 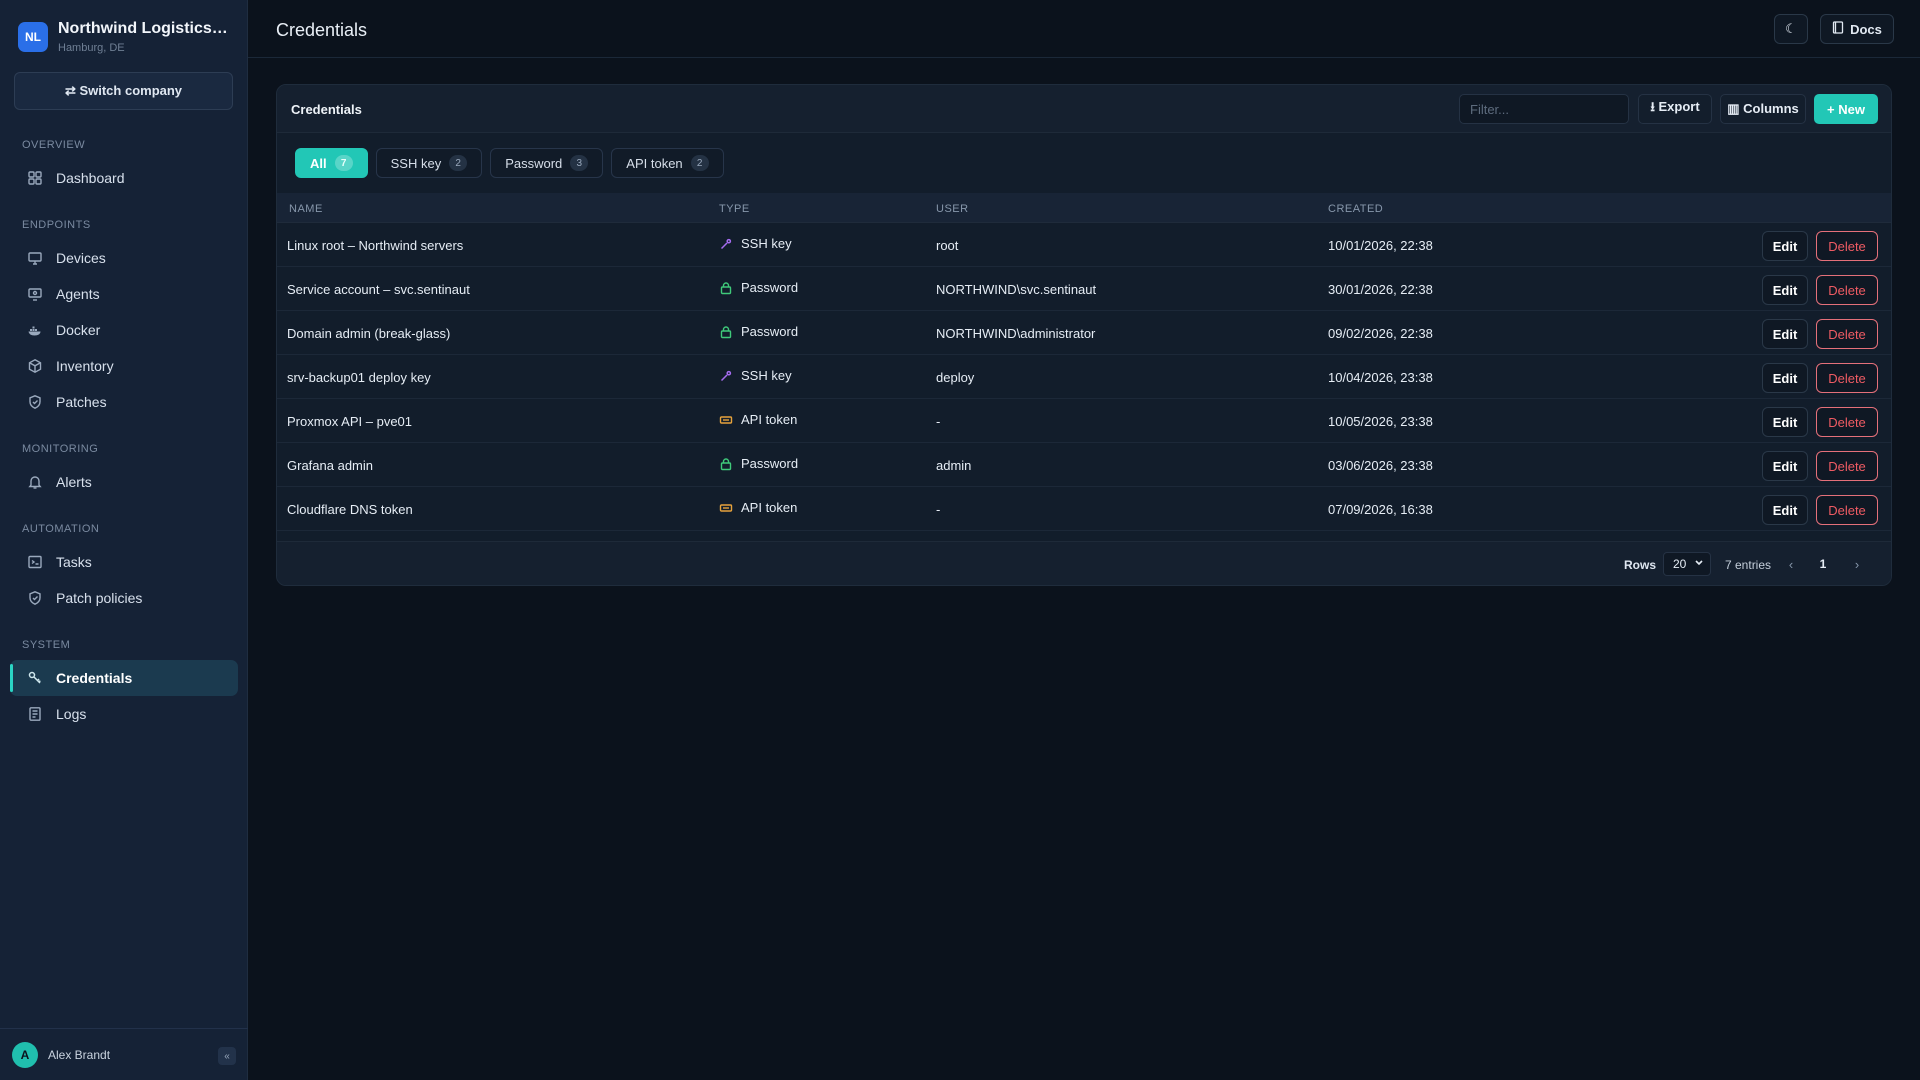 I want to click on avatar: A, so click(x=25, y=1054).